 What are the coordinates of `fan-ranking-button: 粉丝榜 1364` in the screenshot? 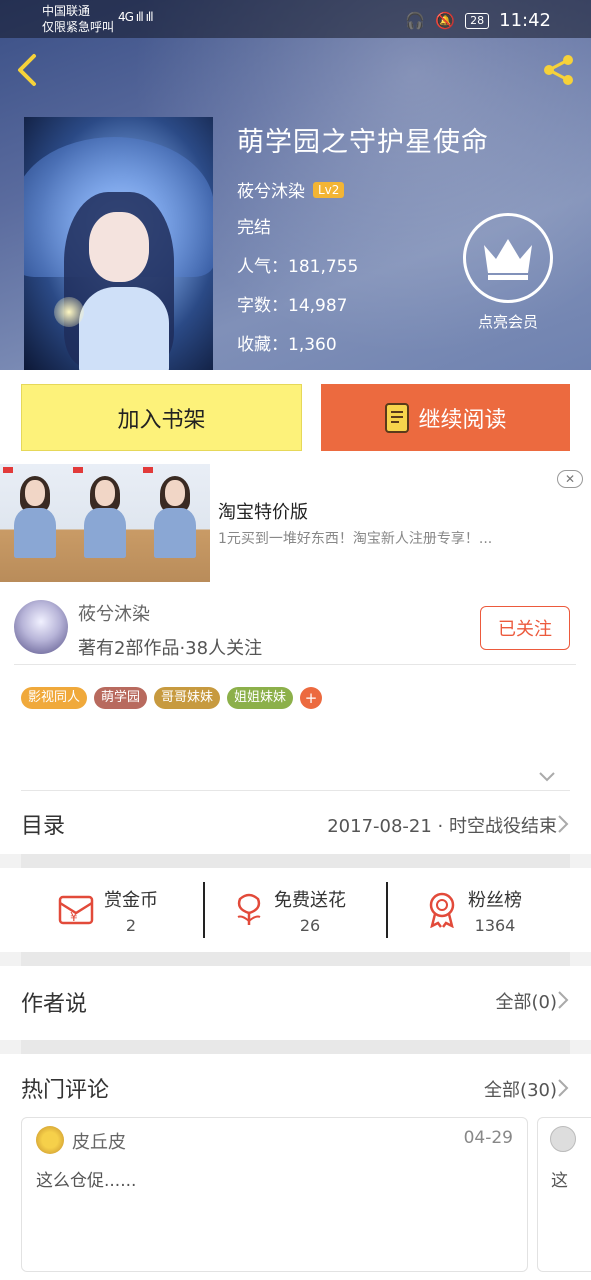 It's located at (474, 910).